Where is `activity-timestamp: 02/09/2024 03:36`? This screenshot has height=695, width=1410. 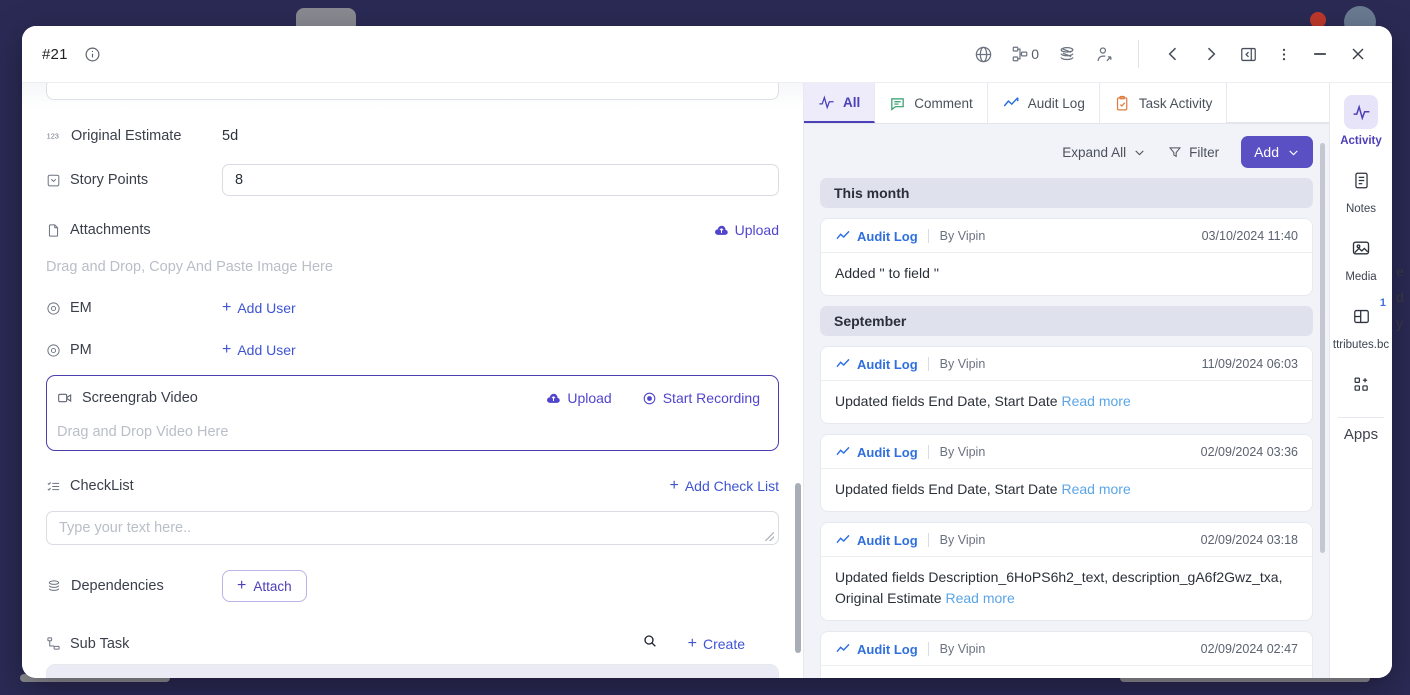 activity-timestamp: 02/09/2024 03:36 is located at coordinates (1249, 452).